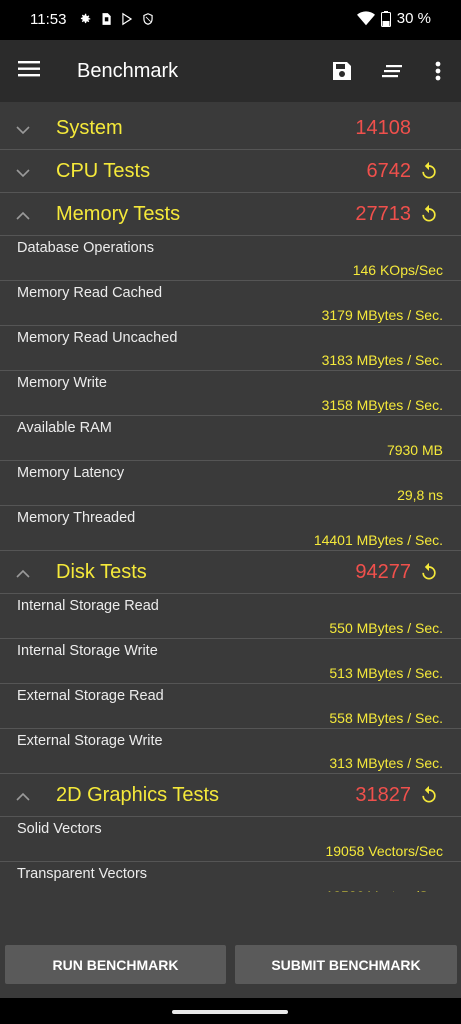  Describe the element at coordinates (138, 795) in the screenshot. I see `section-title: 2D Graphics Tests` at that location.